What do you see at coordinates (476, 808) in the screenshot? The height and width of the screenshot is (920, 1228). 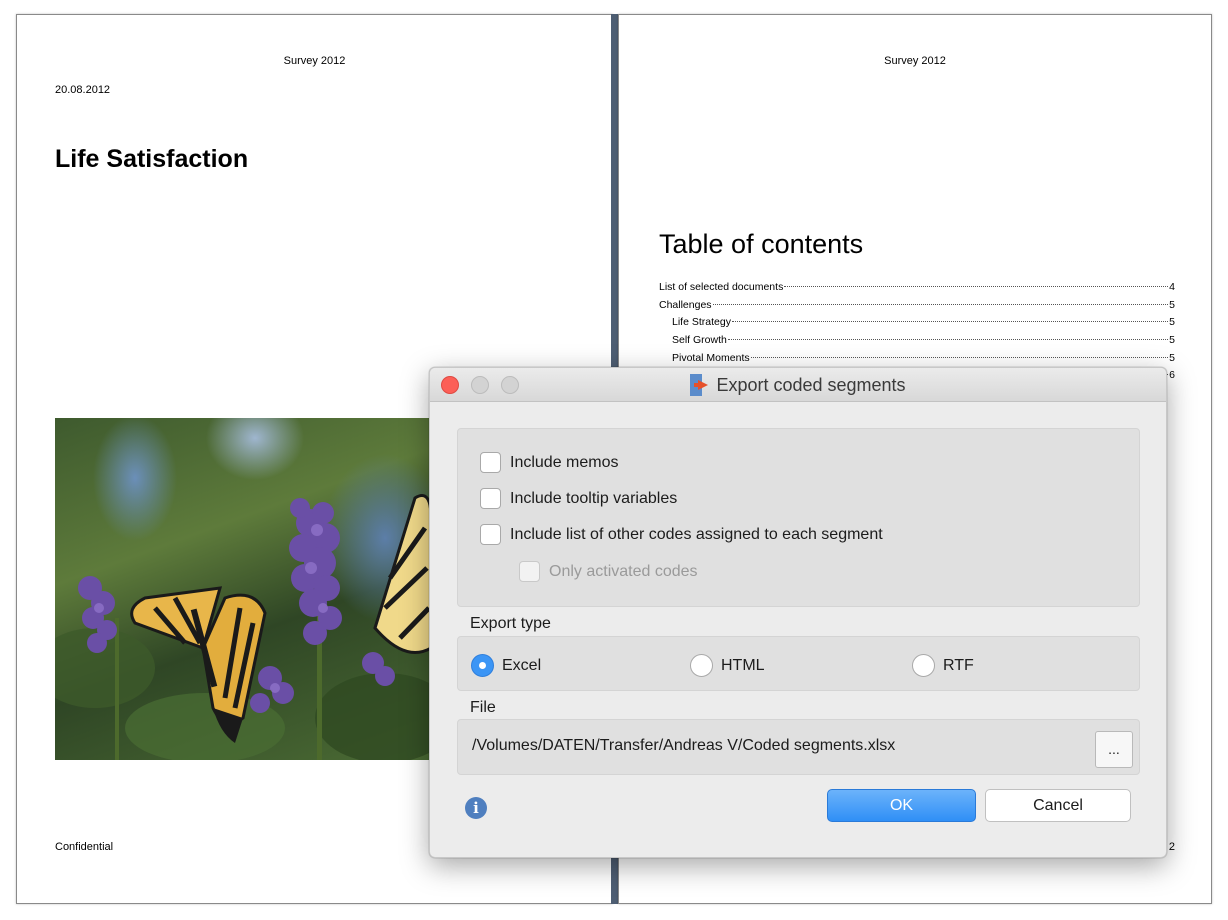 I see `info-icon: i` at bounding box center [476, 808].